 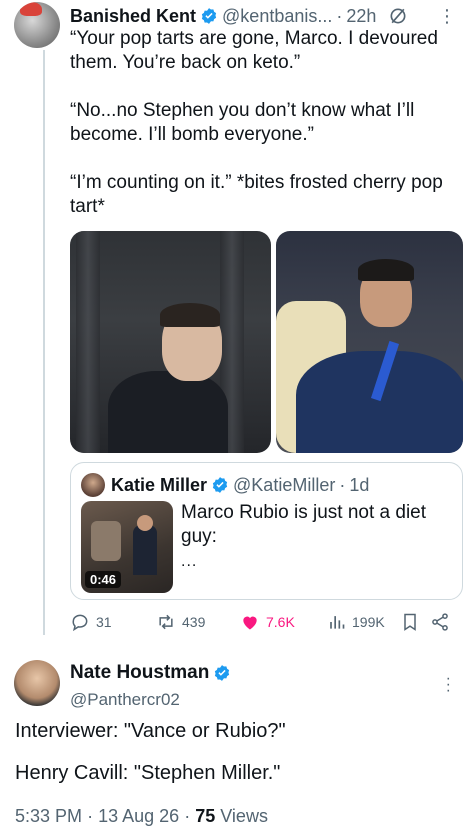 What do you see at coordinates (91, 622) in the screenshot?
I see `reply-button: 31` at bounding box center [91, 622].